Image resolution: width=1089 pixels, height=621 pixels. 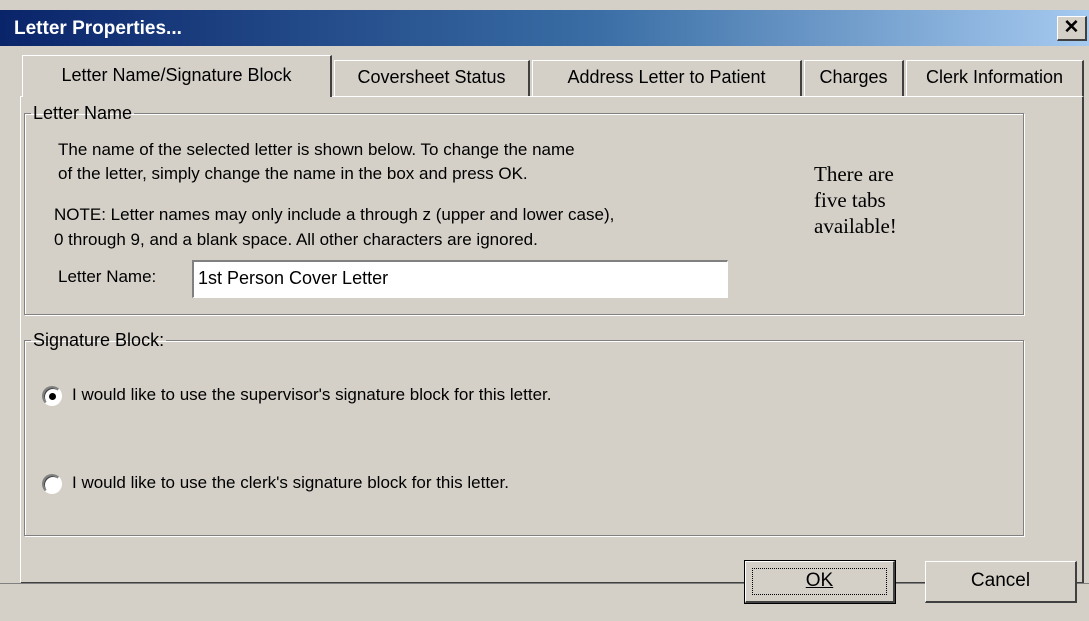 I want to click on cancel-button-label: Cancel, so click(x=1000, y=580).